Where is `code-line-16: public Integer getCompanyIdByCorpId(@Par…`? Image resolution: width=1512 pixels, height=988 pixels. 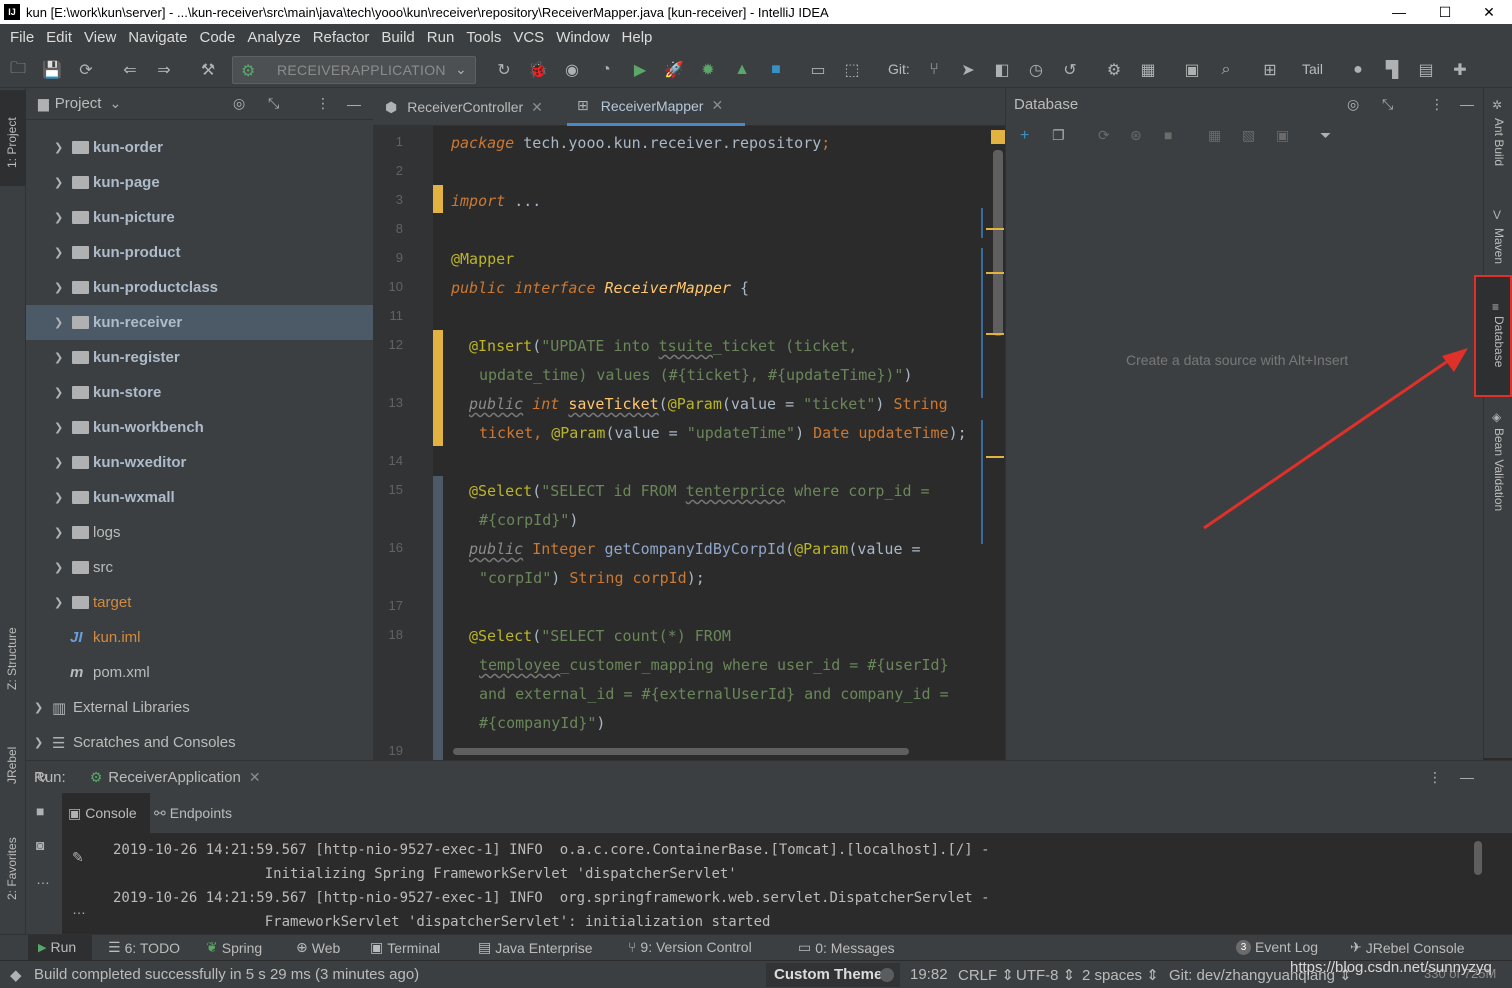
code-line-16: public Integer getCompanyIdByCorpId(@Par… is located at coordinates (699, 549).